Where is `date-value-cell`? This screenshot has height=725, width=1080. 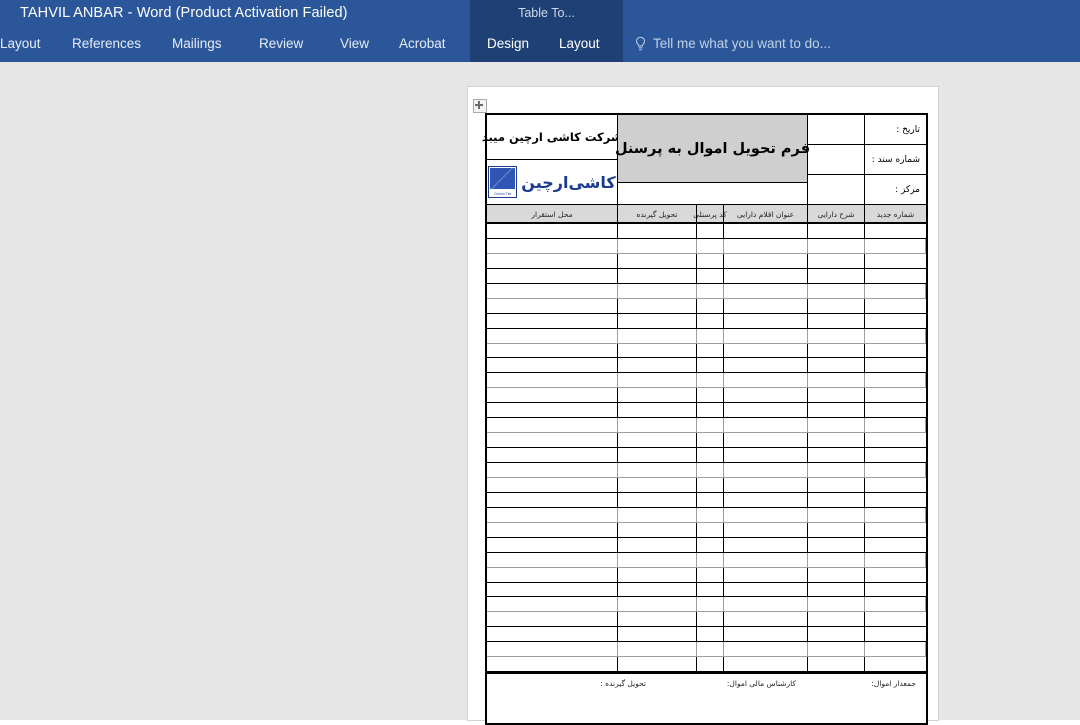 date-value-cell is located at coordinates (836, 130).